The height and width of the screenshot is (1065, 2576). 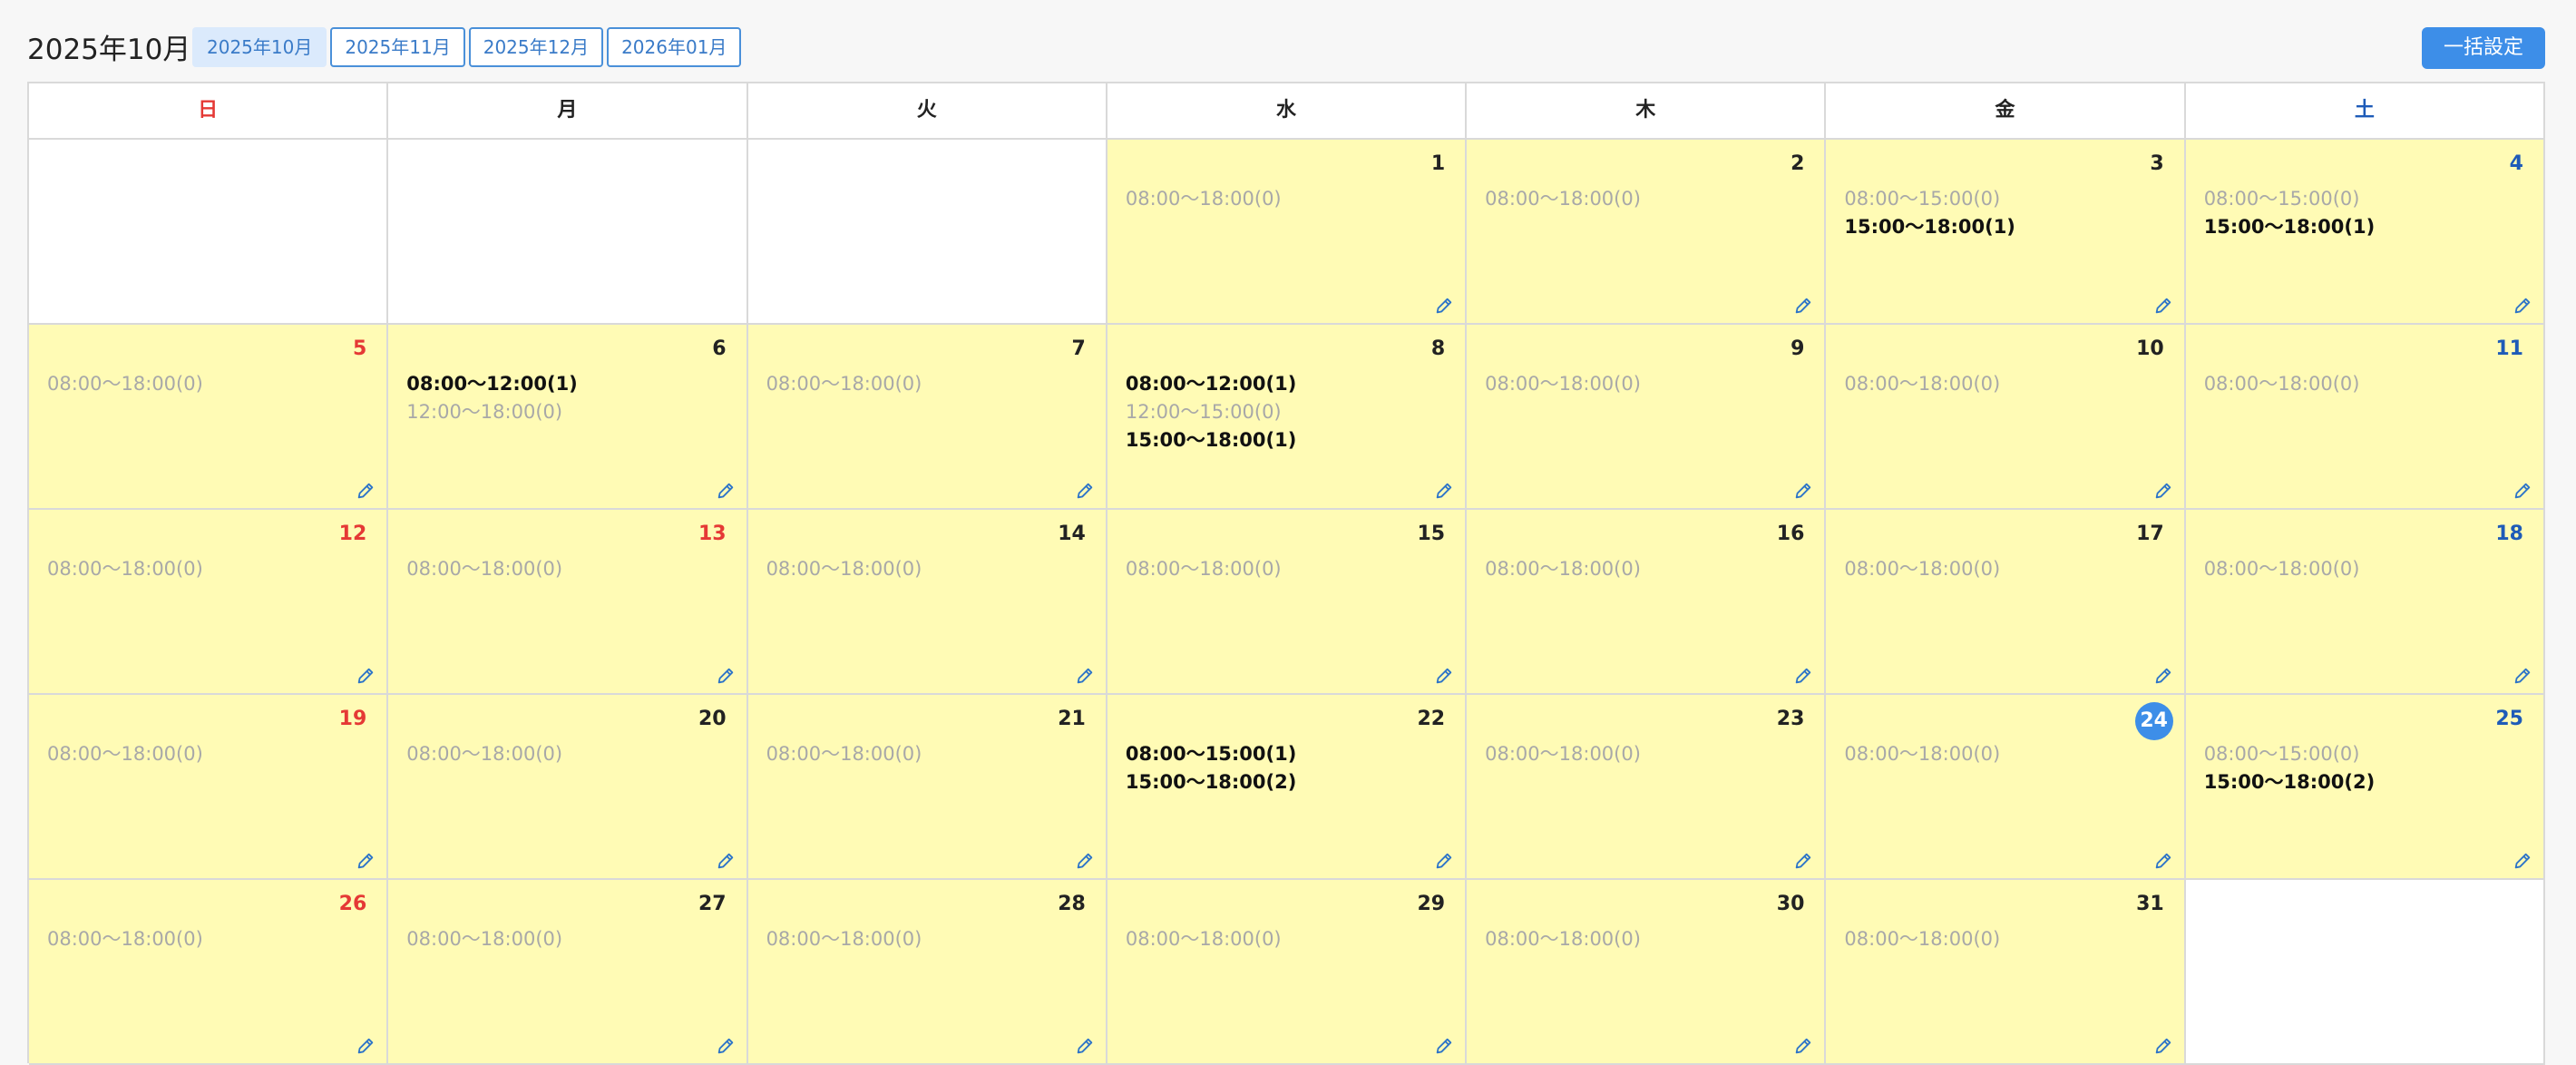 What do you see at coordinates (2365, 417) in the screenshot?
I see `day-cell: 11 08:00〜18:00(0)` at bounding box center [2365, 417].